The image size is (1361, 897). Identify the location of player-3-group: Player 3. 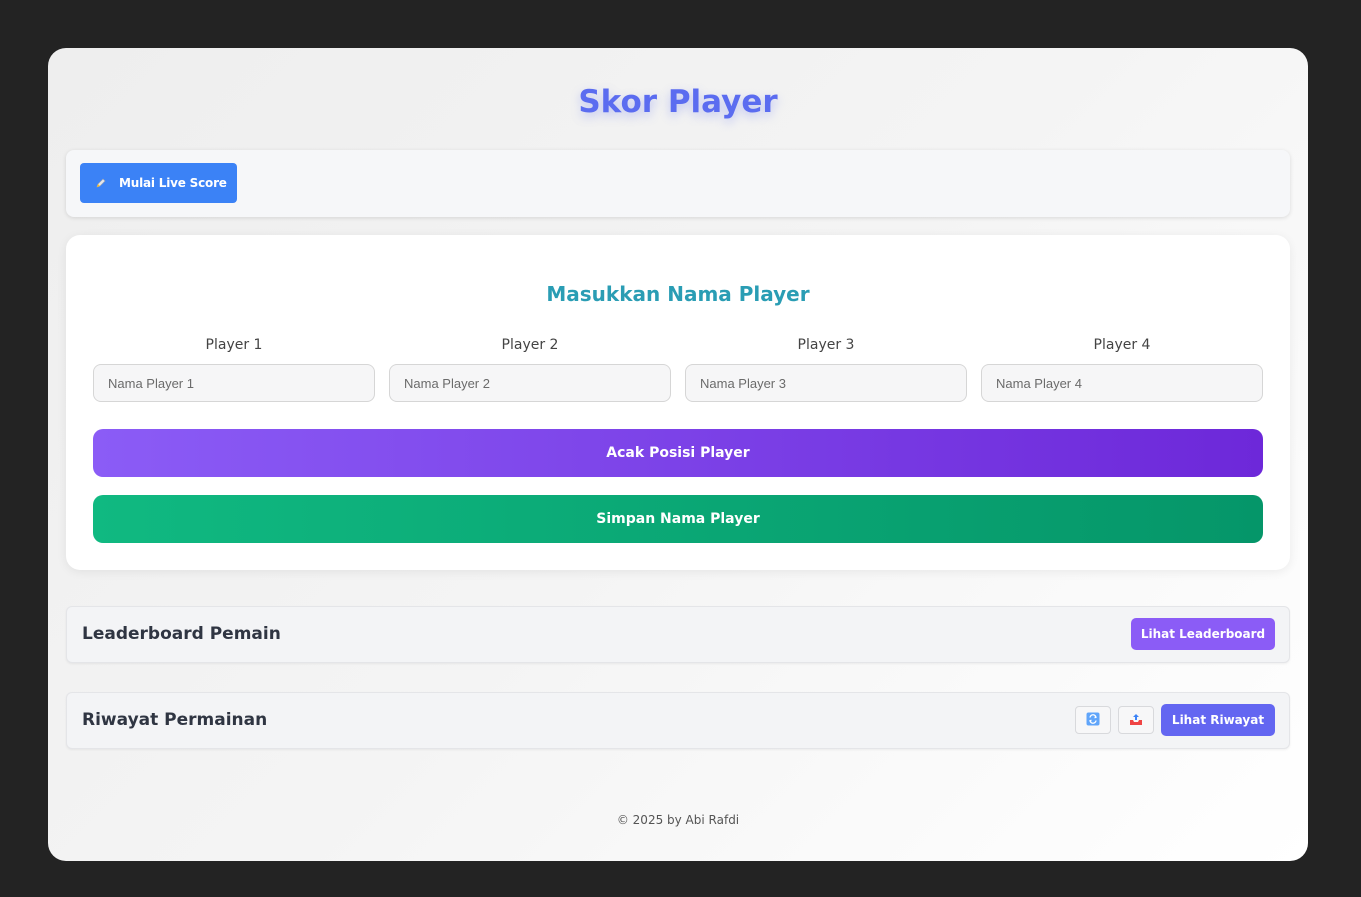
(826, 369).